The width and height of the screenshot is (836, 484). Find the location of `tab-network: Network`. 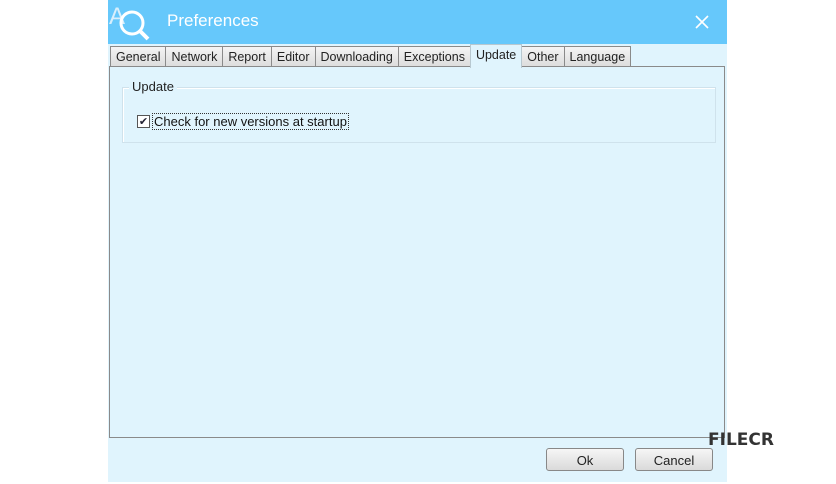

tab-network: Network is located at coordinates (194, 56).